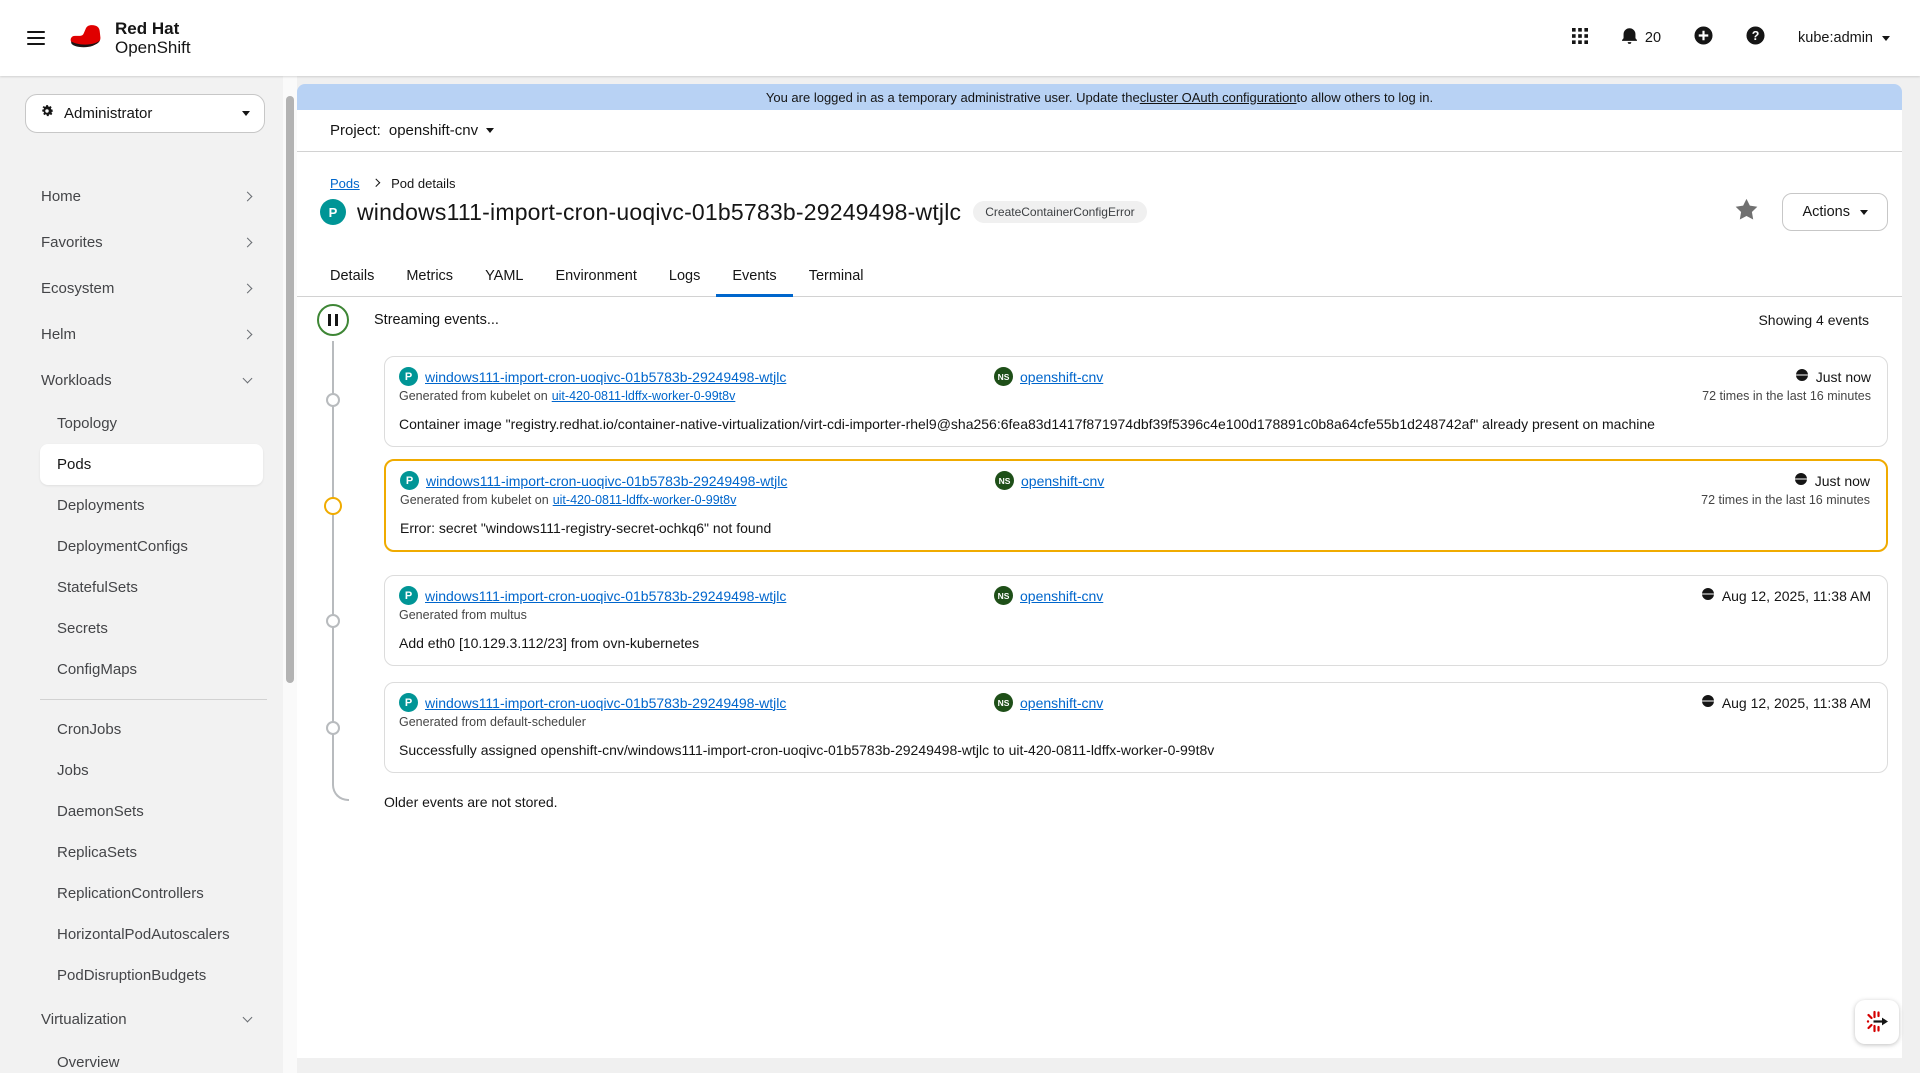 This screenshot has height=1073, width=1920. Describe the element at coordinates (1877, 1022) in the screenshot. I see `laser-pointer-button` at that location.